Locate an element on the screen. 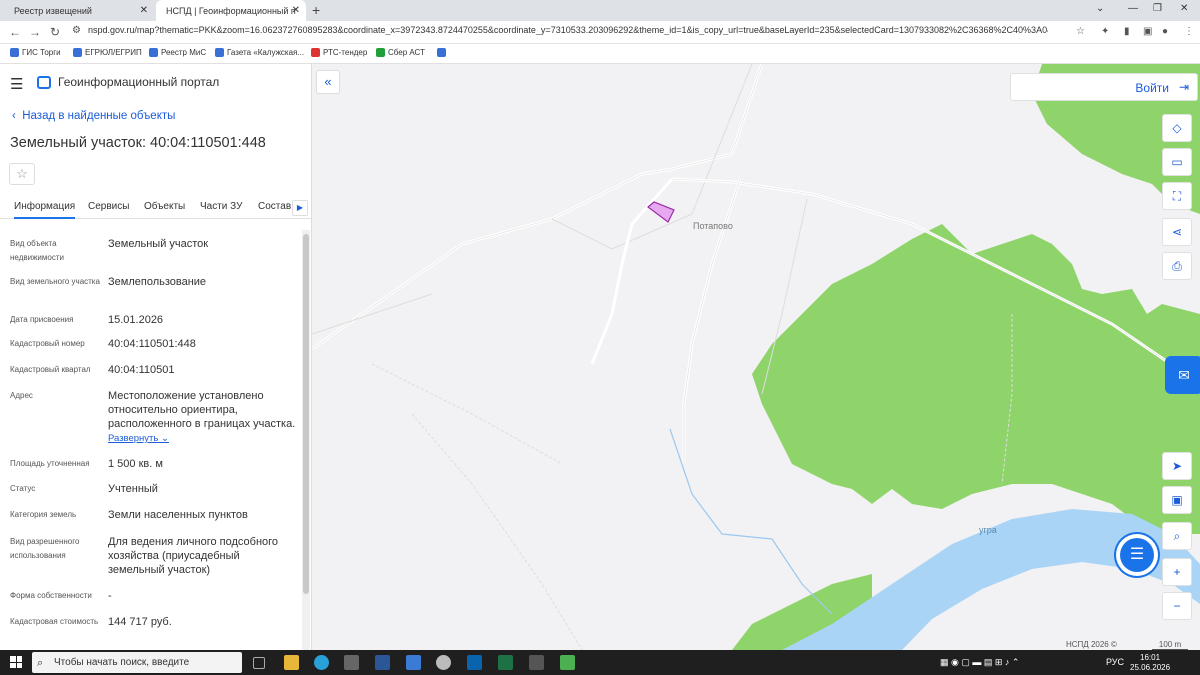 The image size is (1200, 675). clock: 16:01 25.06.2026 is located at coordinates (1150, 663).